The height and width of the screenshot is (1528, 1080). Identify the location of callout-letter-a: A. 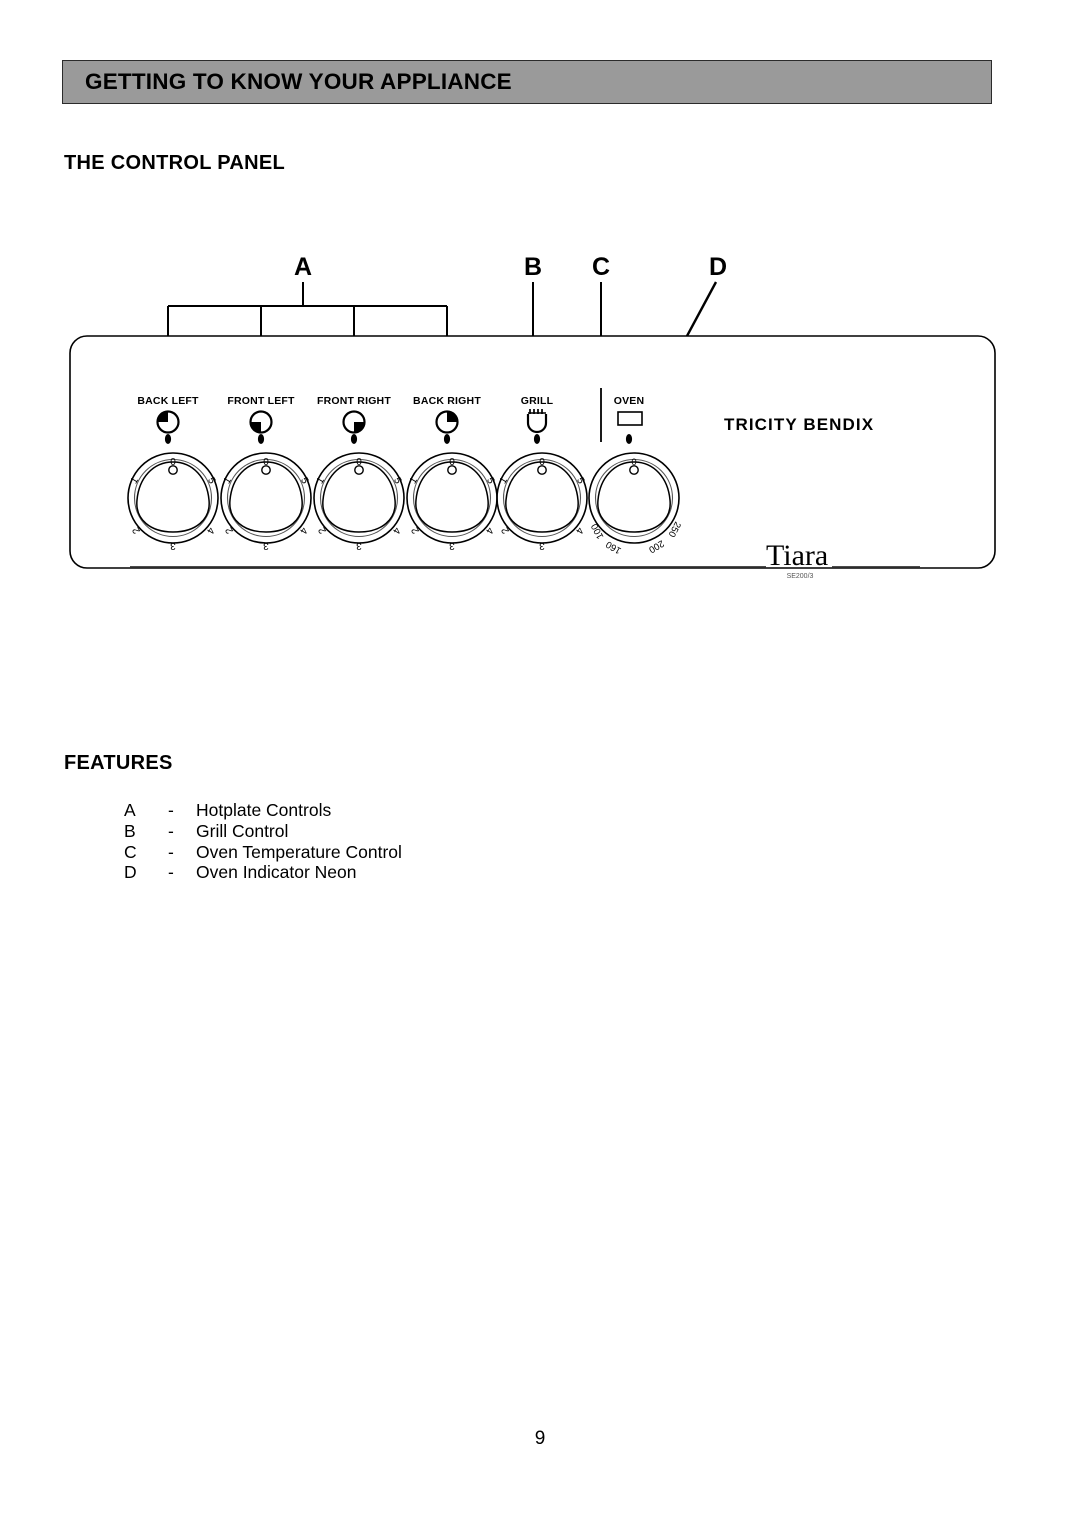
(303, 267).